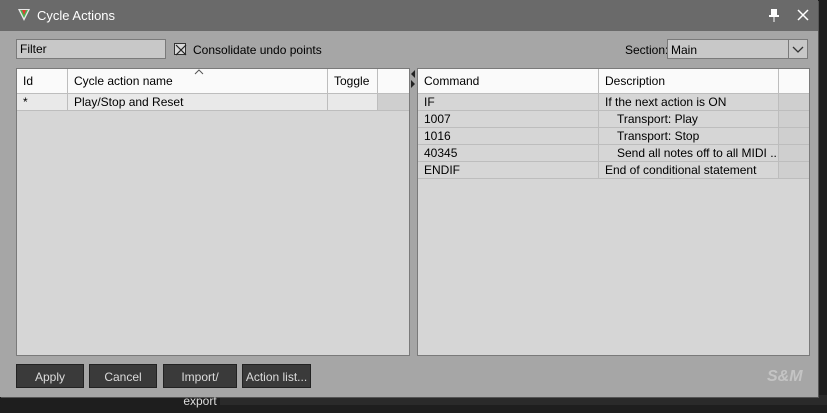 This screenshot has width=827, height=413. Describe the element at coordinates (737, 49) in the screenshot. I see `section-select: Main` at that location.